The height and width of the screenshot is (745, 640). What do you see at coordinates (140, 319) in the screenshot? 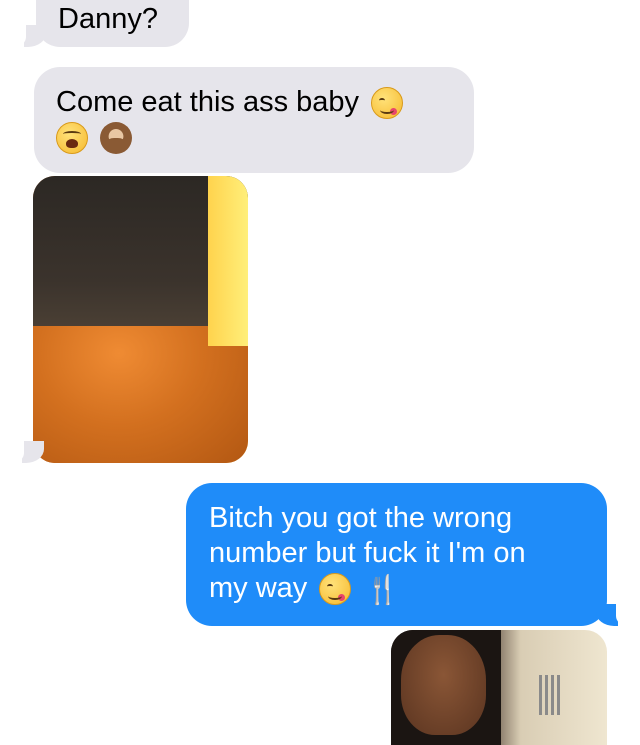
I see `incoming-photo` at bounding box center [140, 319].